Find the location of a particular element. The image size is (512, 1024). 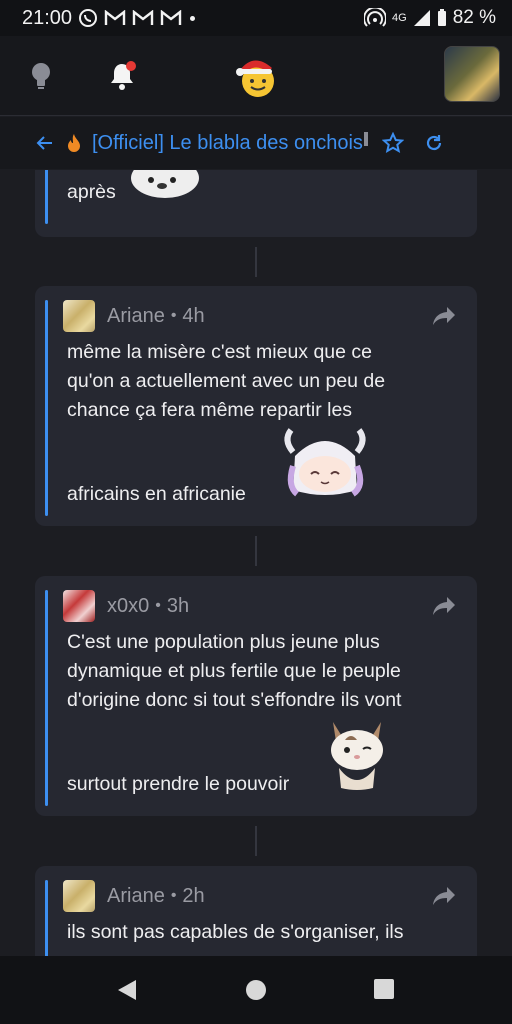

post-line: même la misère c'est mieux que ce is located at coordinates (220, 352).